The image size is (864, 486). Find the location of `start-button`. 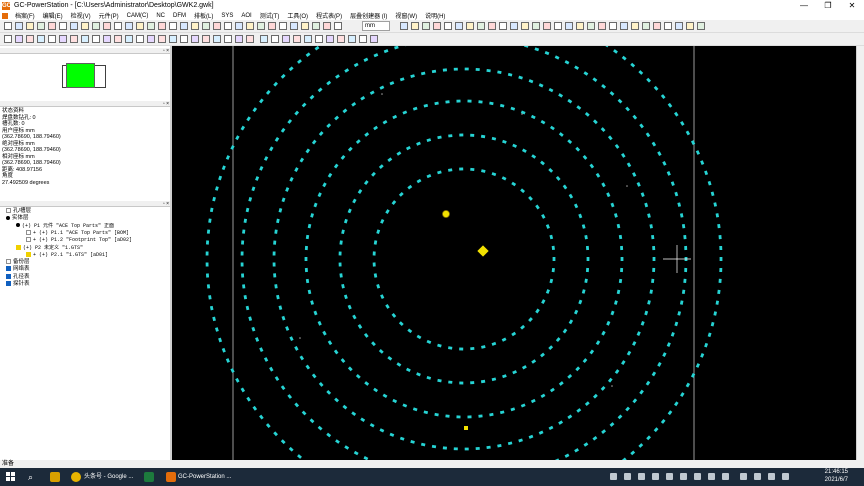

start-button is located at coordinates (11, 477).